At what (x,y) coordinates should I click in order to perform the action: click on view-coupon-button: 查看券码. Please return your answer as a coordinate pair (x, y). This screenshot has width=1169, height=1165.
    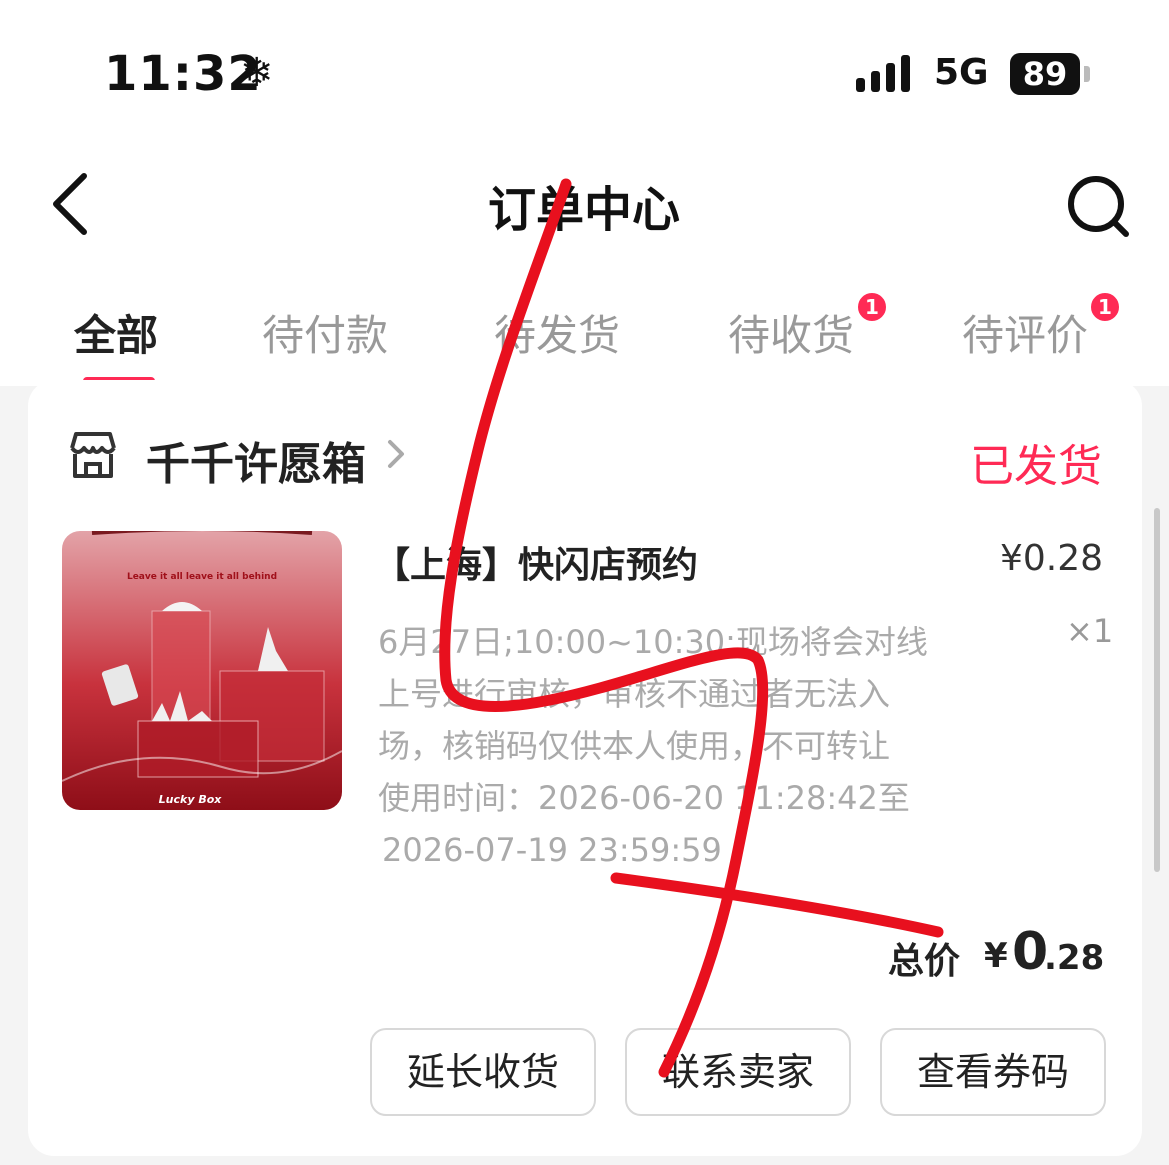
    Looking at the image, I should click on (993, 1072).